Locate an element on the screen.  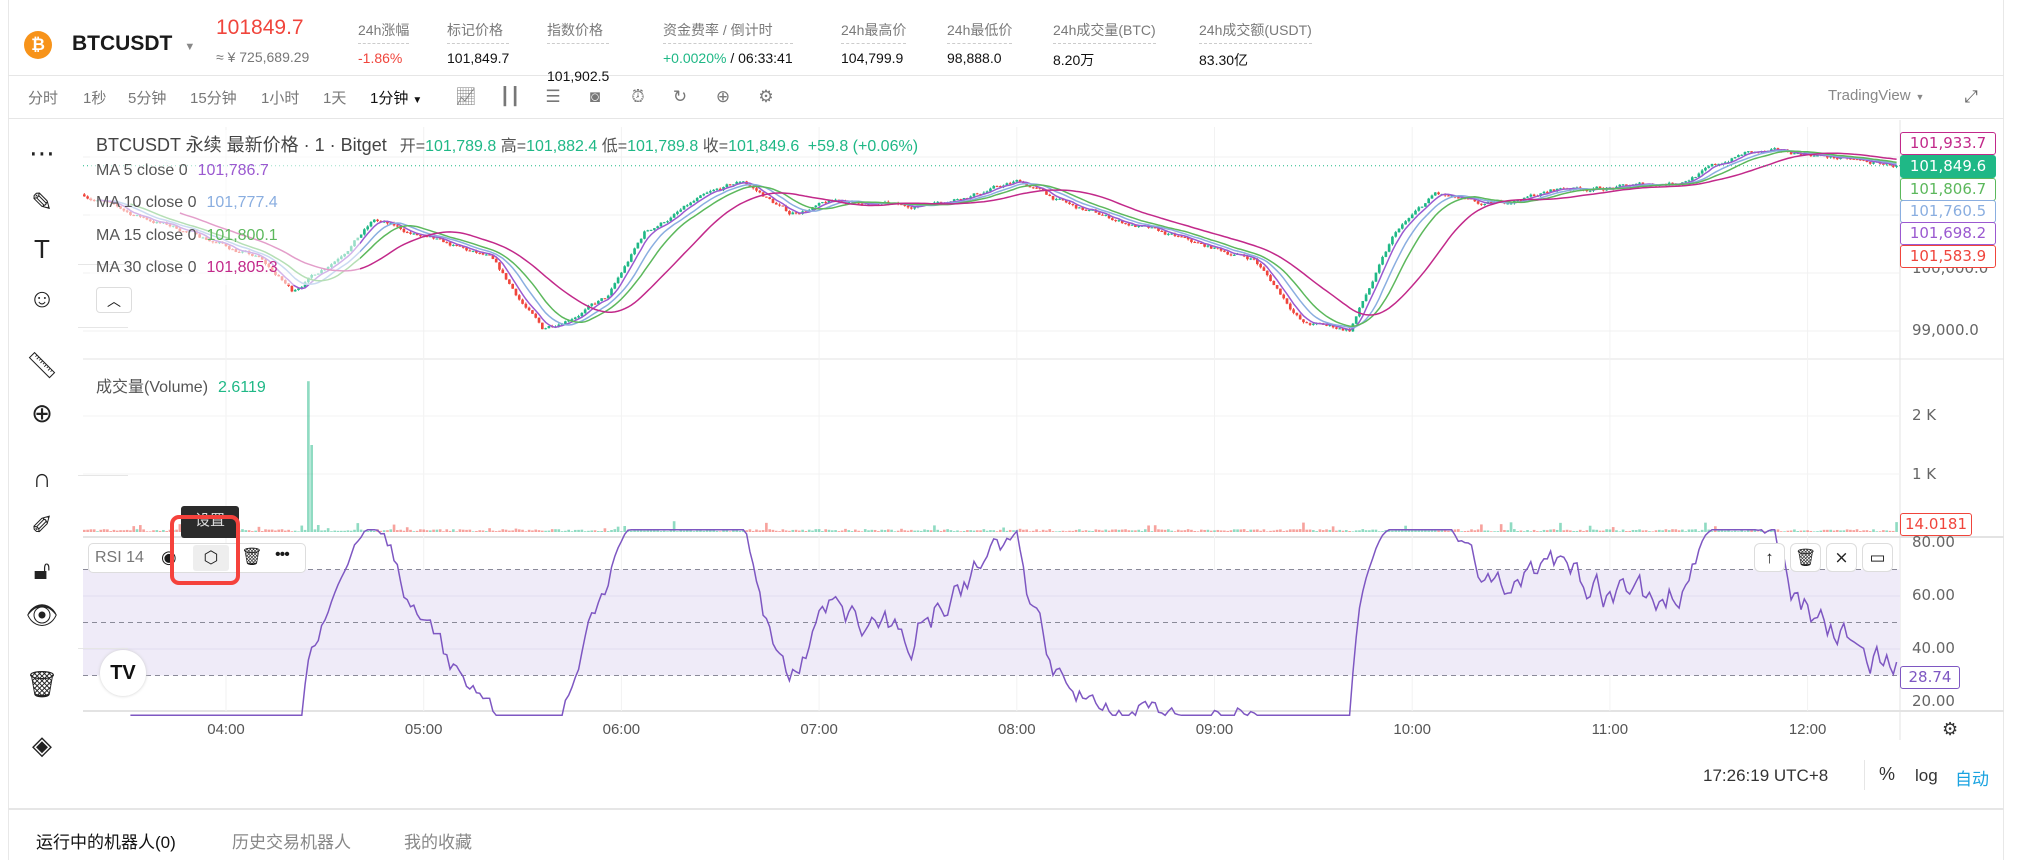
settings-icon: ⚙ is located at coordinates (766, 97).